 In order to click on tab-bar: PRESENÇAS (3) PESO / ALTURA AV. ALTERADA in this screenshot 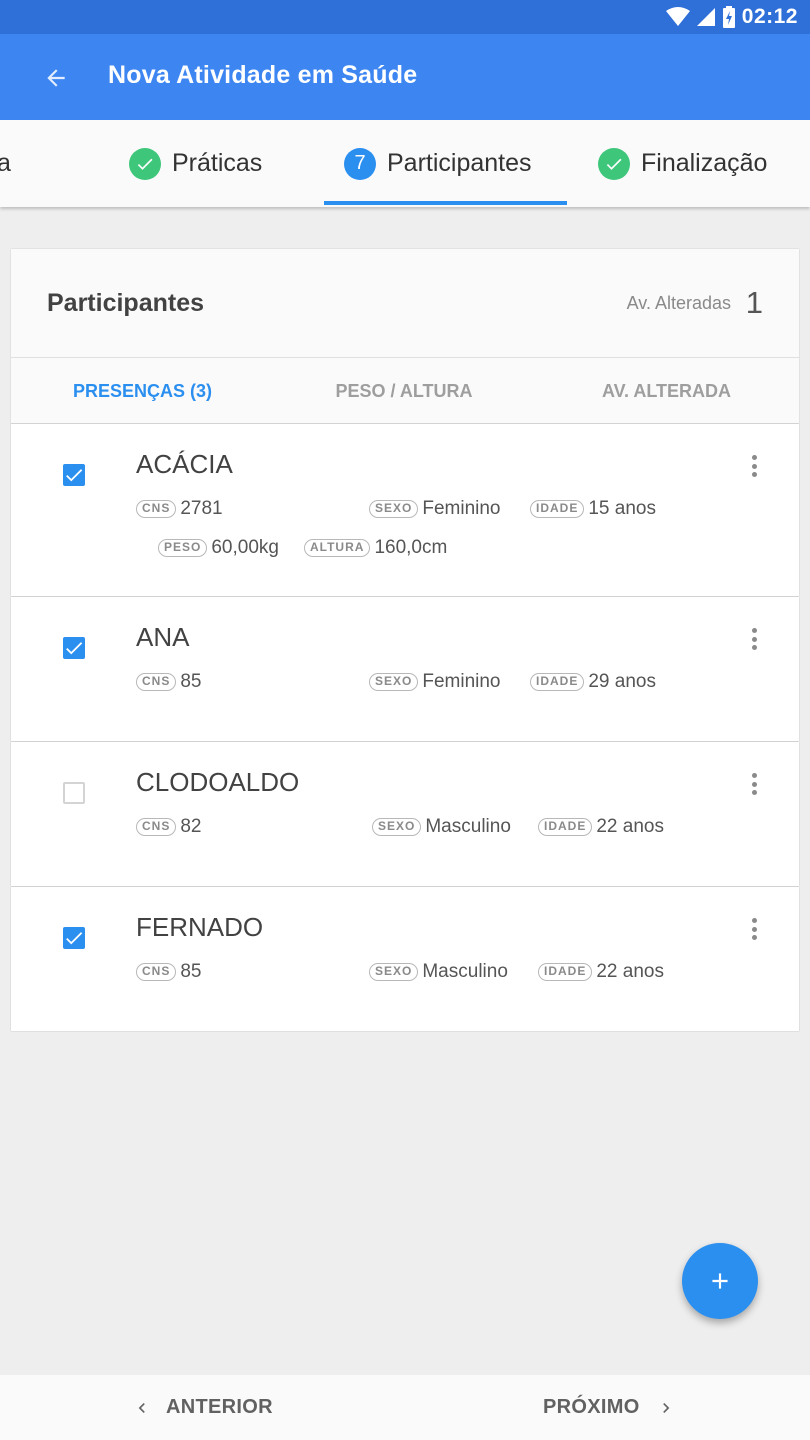, I will do `click(405, 391)`.